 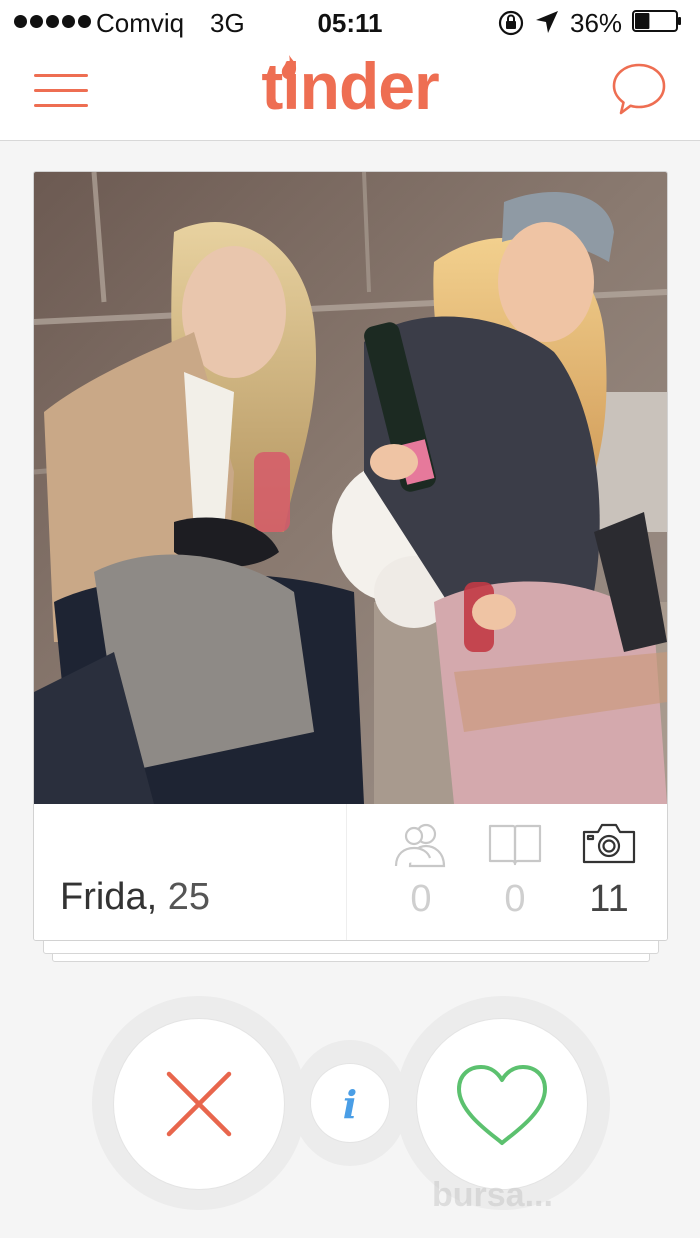 I want to click on heart-icon, so click(x=502, y=1105).